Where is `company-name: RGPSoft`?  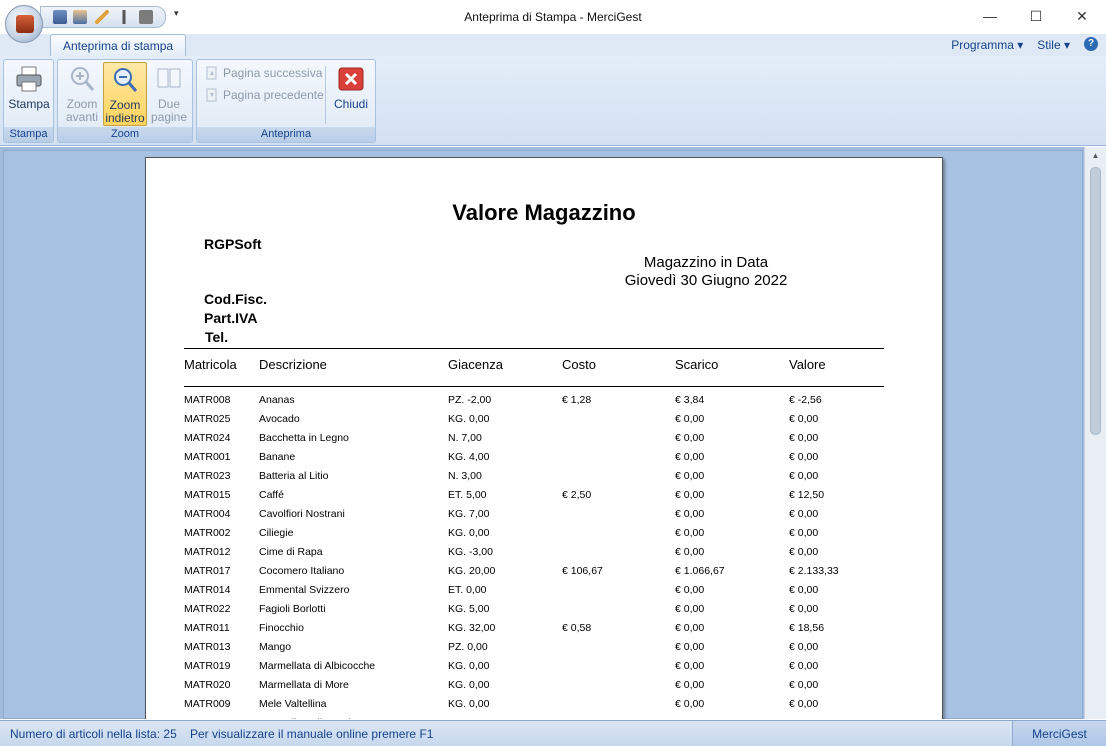 company-name: RGPSoft is located at coordinates (233, 244).